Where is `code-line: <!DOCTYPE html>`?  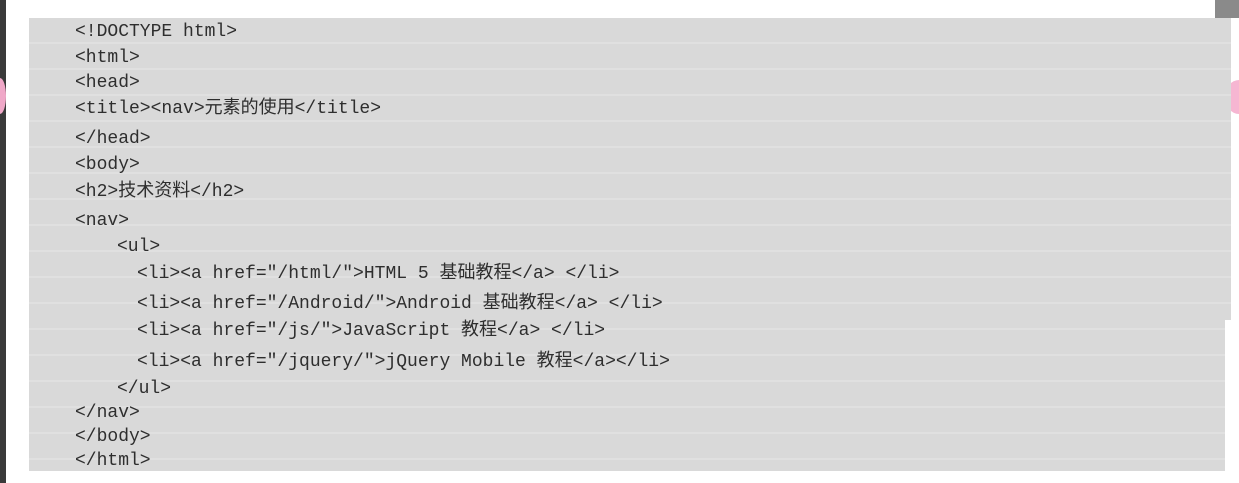
code-line: <!DOCTYPE html> is located at coordinates (156, 32).